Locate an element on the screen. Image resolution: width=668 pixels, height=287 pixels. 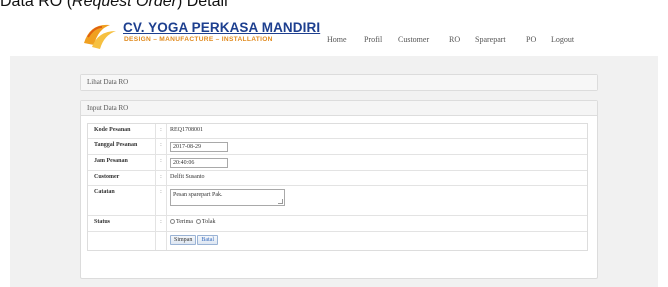
tolak-radio is located at coordinates (198, 221).